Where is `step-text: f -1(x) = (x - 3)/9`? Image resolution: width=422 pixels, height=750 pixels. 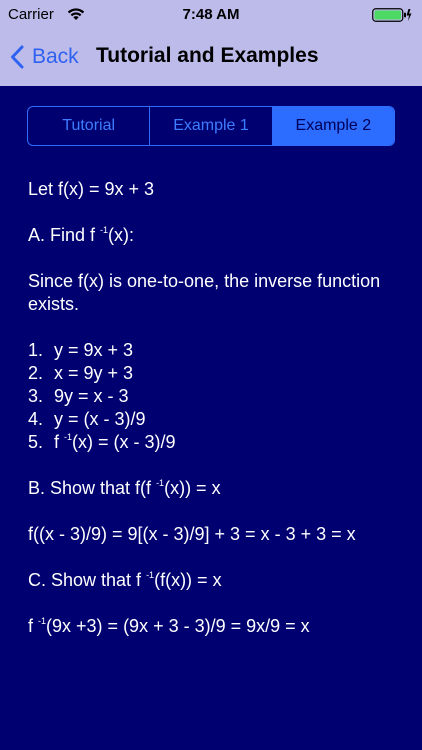
step-text: f -1(x) = (x - 3)/9 is located at coordinates (115, 442).